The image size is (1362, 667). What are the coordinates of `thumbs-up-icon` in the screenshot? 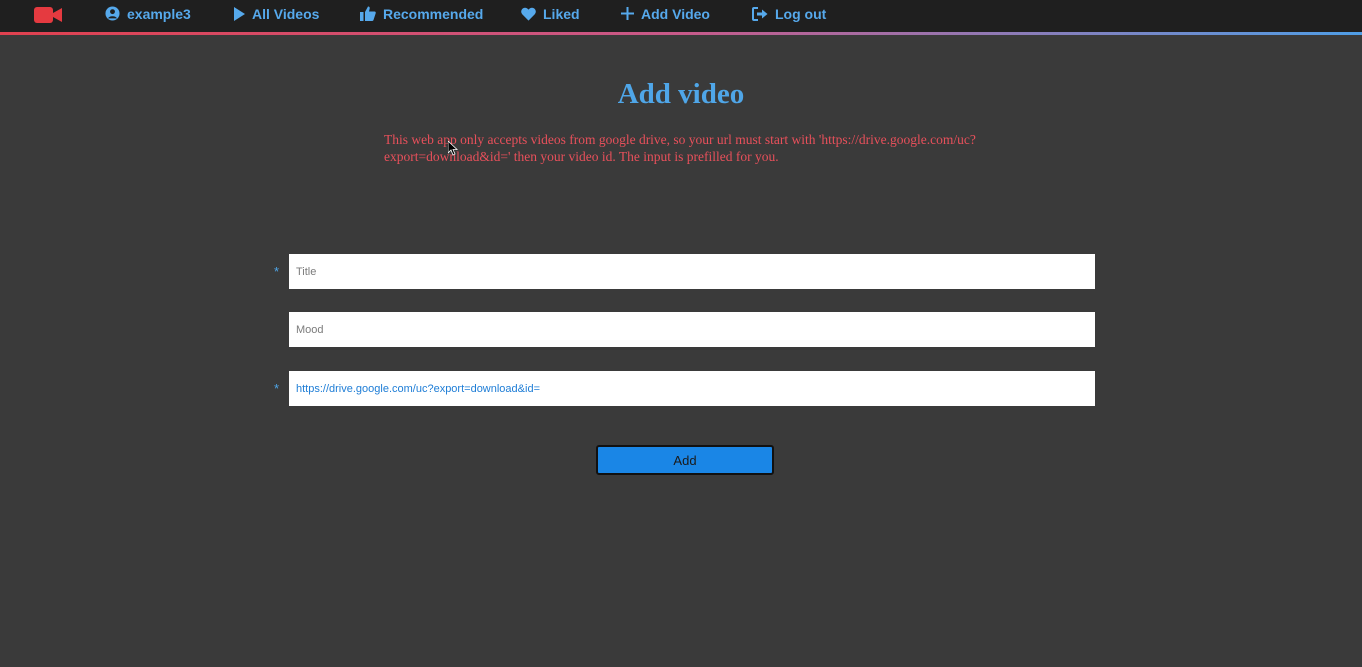 It's located at (368, 13).